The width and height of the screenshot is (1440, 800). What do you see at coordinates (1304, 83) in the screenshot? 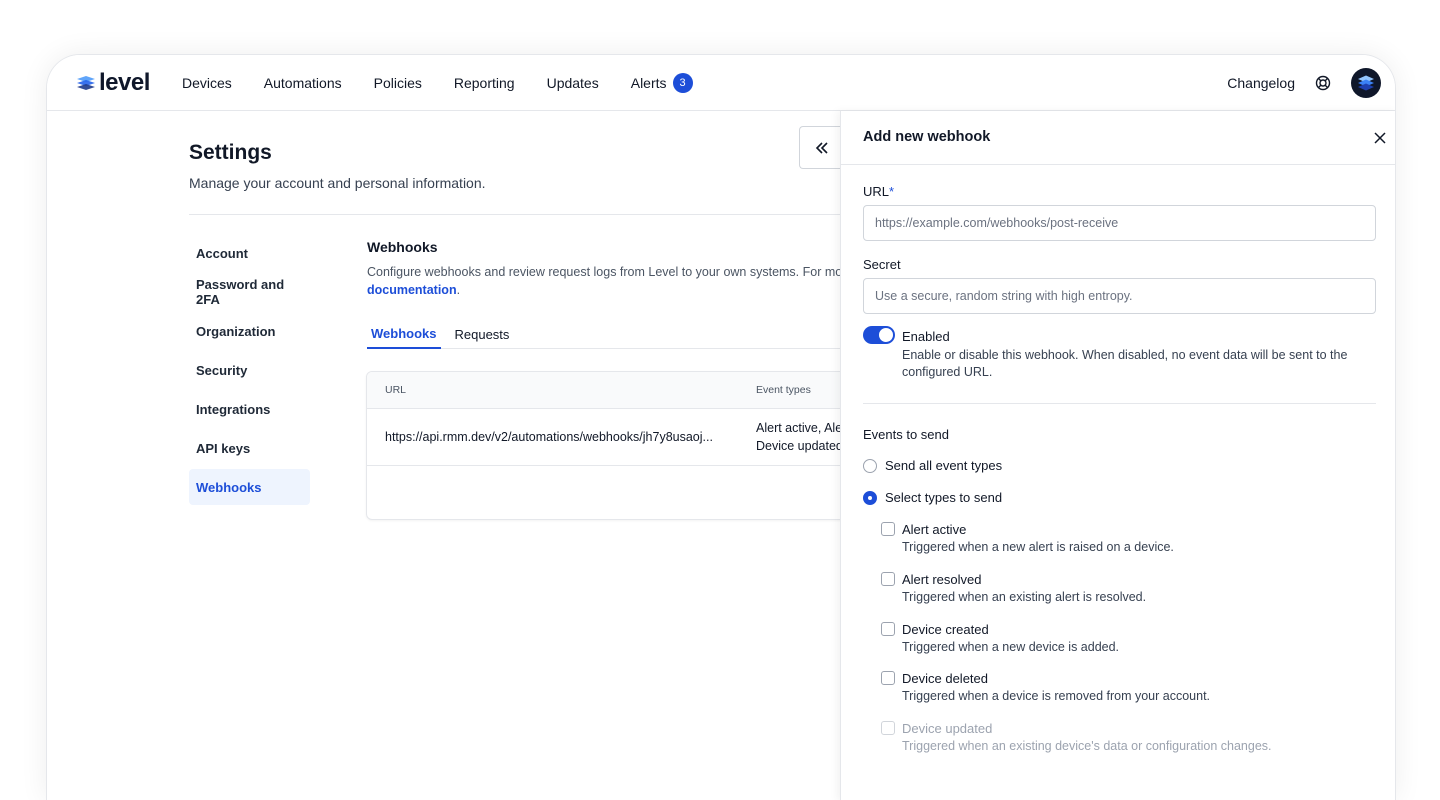
I see `top-right-actions: Changelog` at bounding box center [1304, 83].